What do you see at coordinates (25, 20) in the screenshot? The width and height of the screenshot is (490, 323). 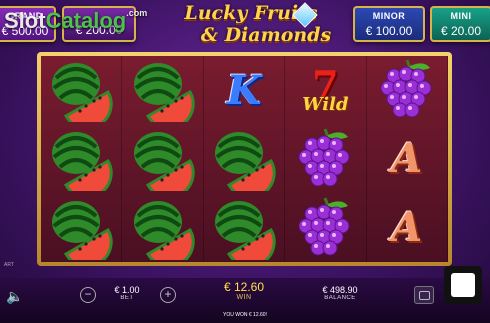 I see `watermark-part: Slot` at bounding box center [25, 20].